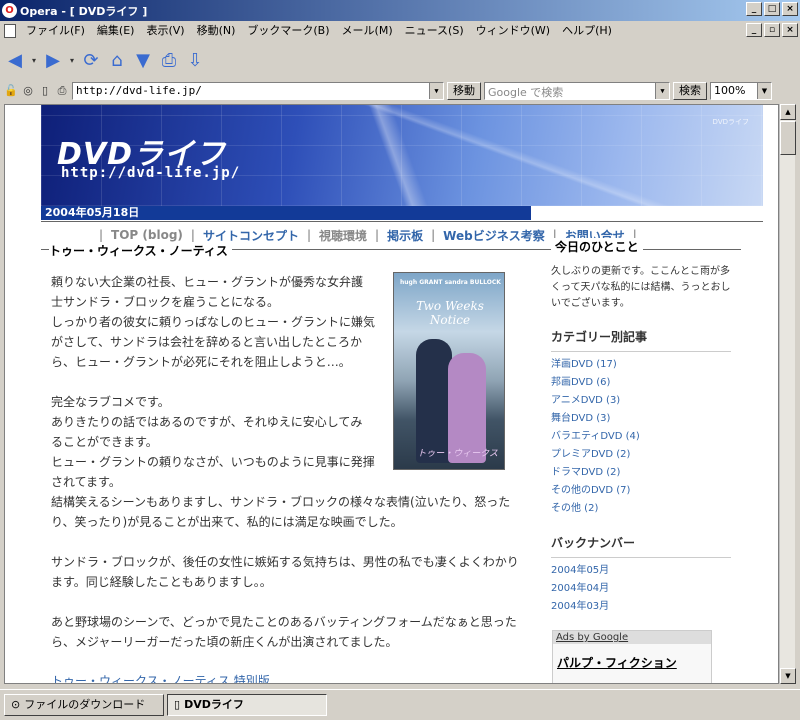  What do you see at coordinates (151, 173) in the screenshot?
I see `site-url: http://dvd-life.jp/` at bounding box center [151, 173].